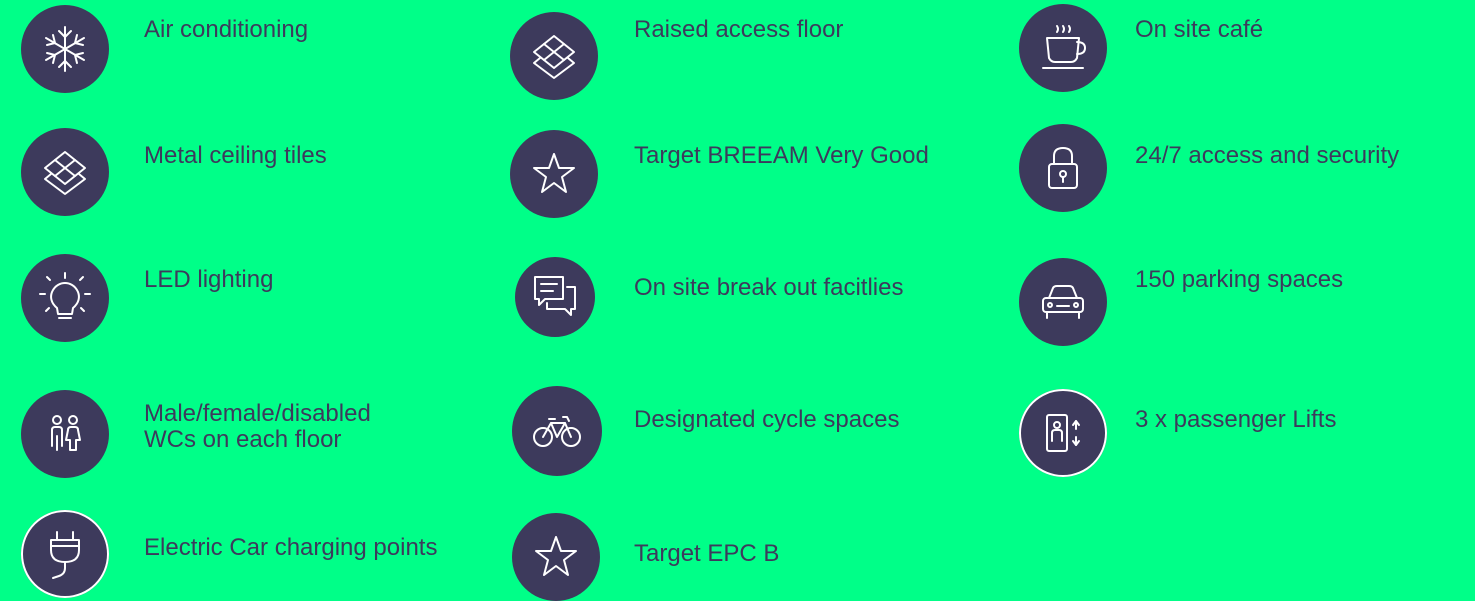 This screenshot has height=601, width=1475. Describe the element at coordinates (1239, 279) in the screenshot. I see `feature-label: 150 parking spaces` at that location.